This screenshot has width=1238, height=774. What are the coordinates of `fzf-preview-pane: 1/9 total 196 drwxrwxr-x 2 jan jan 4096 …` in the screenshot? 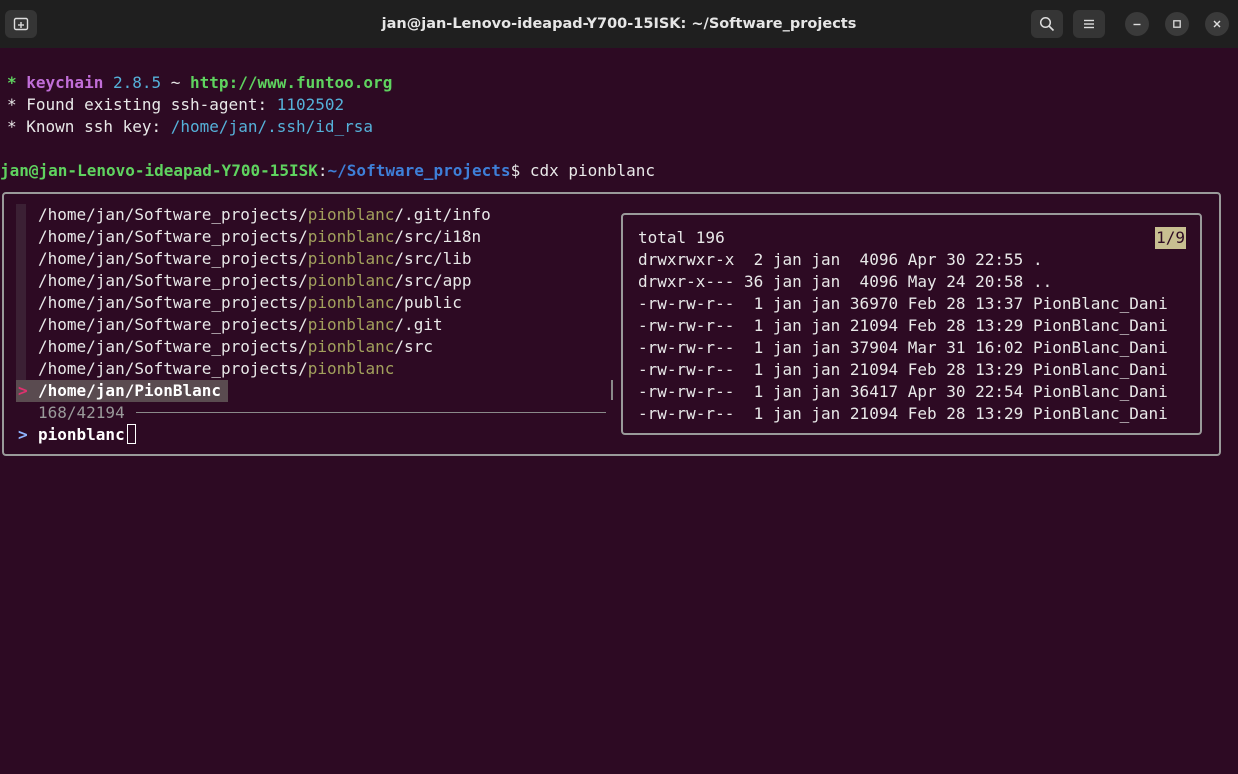 It's located at (911, 324).